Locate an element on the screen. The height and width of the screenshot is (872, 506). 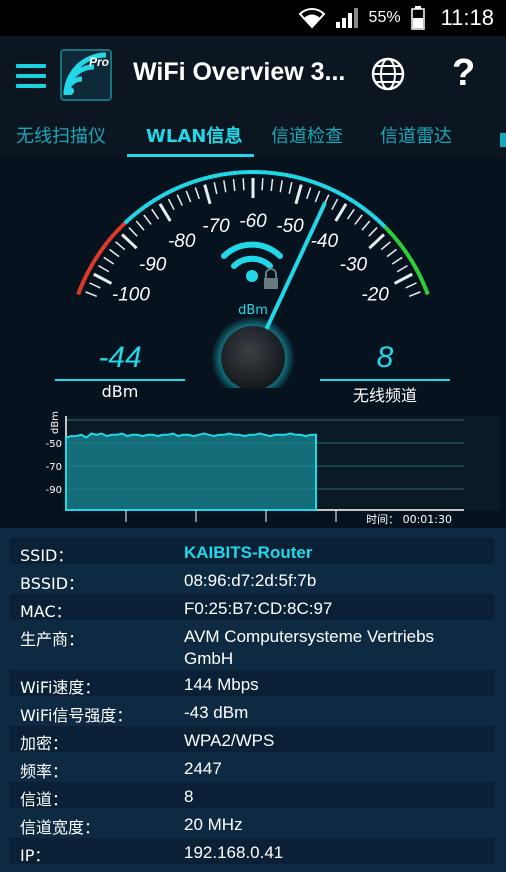
signal-readout-value: -44 is located at coordinates (120, 357).